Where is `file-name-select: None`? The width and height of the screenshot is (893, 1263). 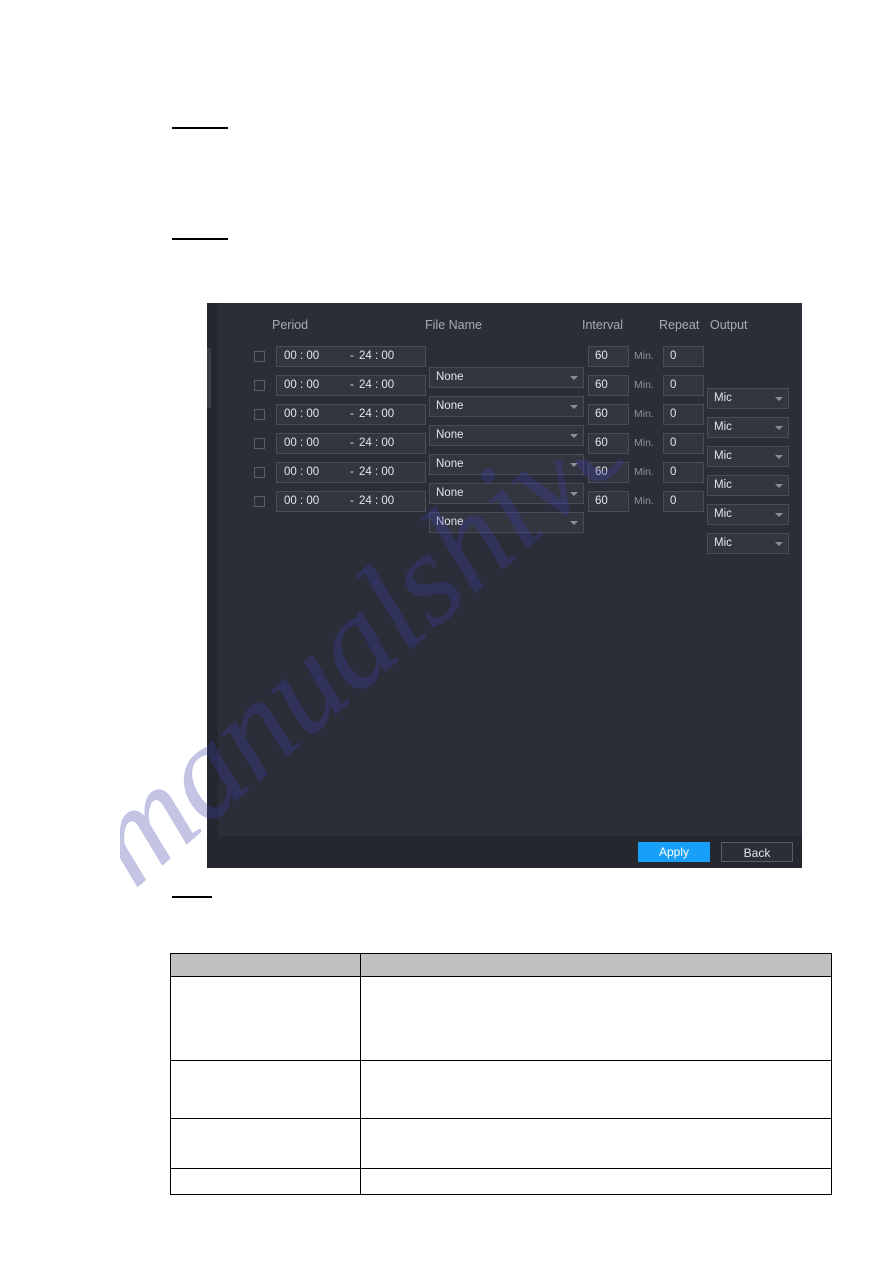 file-name-select: None is located at coordinates (506, 522).